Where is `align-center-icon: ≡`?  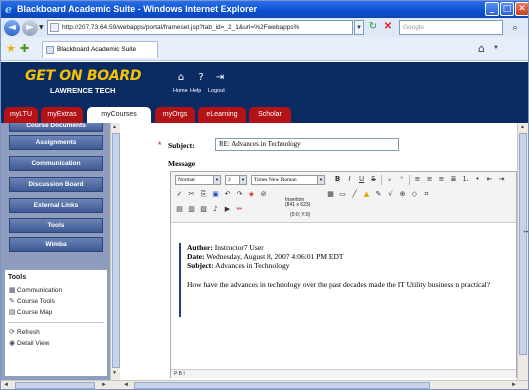
align-center-icon: ≡ is located at coordinates (429, 179).